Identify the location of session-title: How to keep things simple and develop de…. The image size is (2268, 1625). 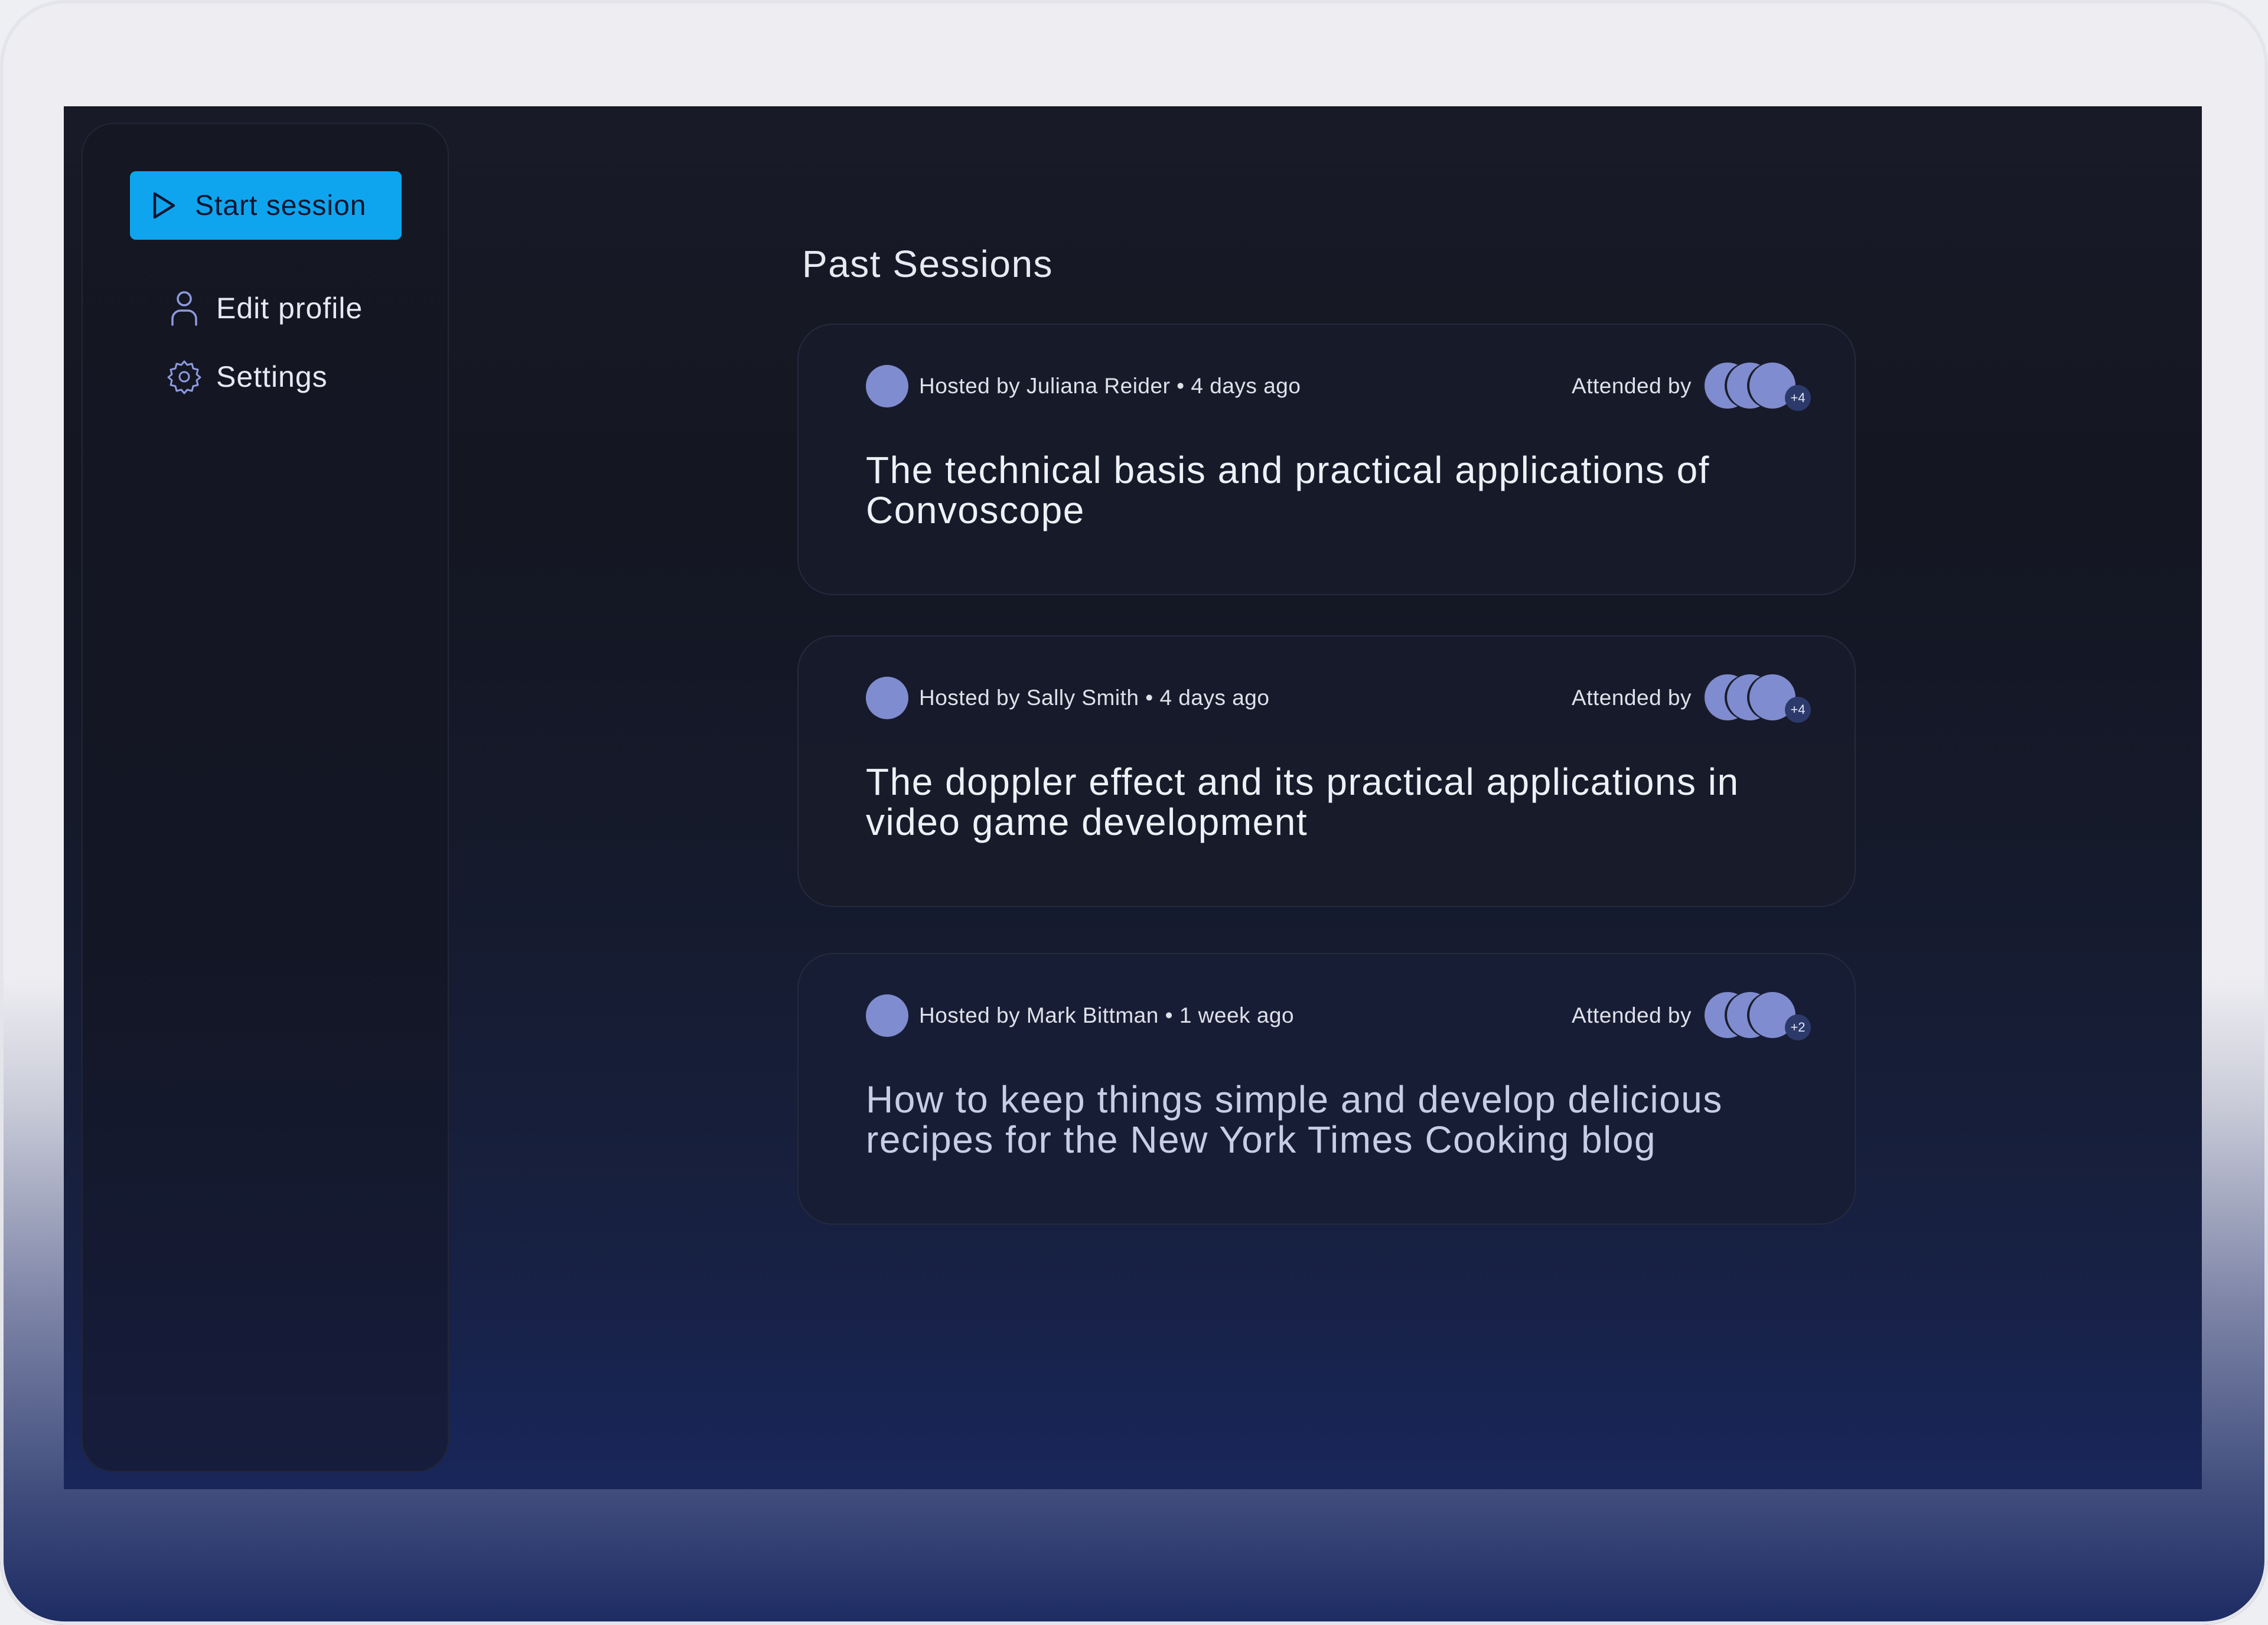
(1294, 1119).